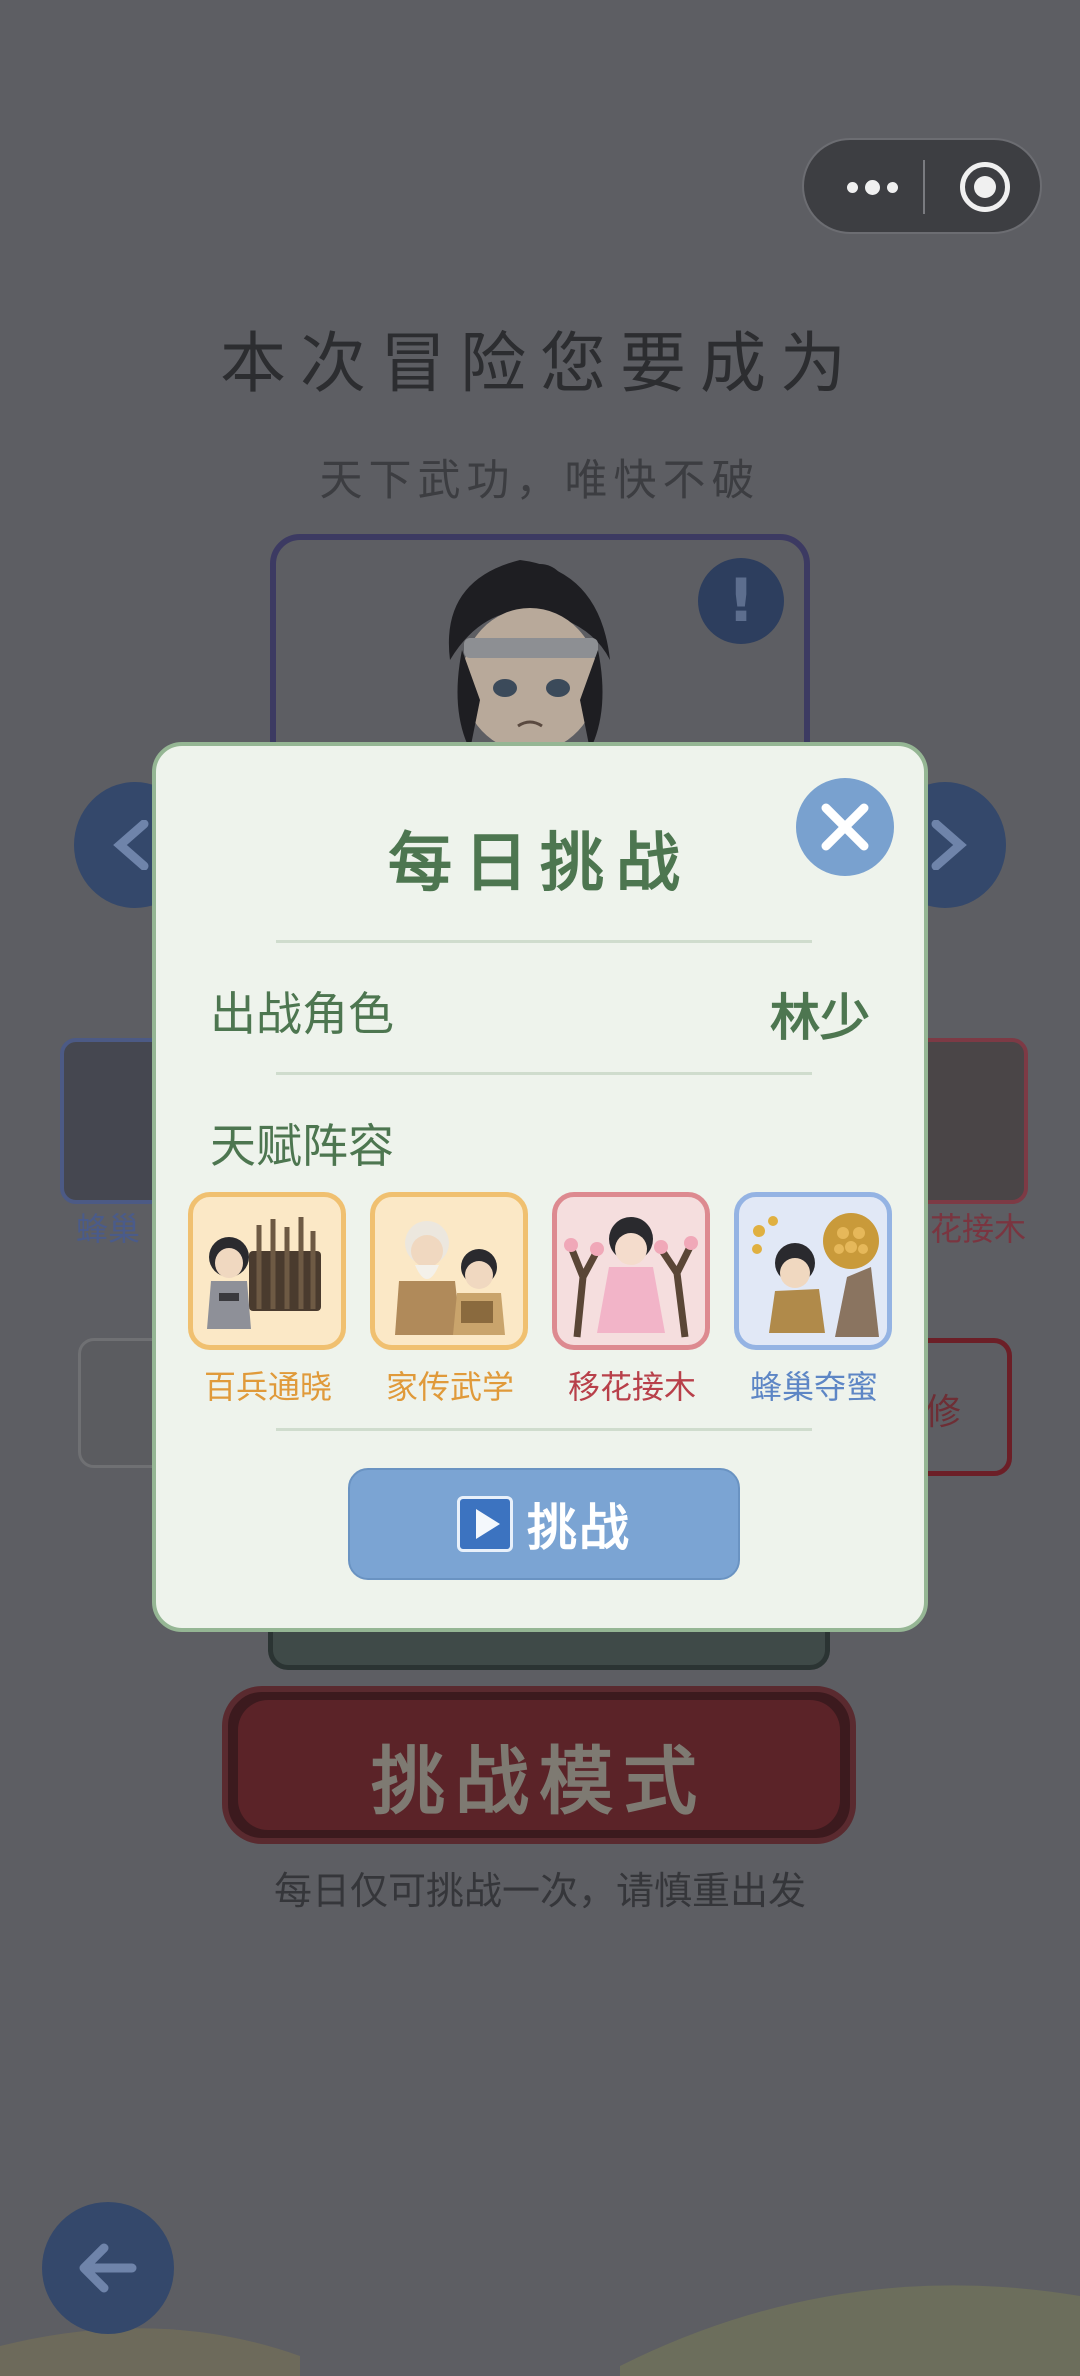 This screenshot has width=1080, height=2376. I want to click on challenge-button-label: 挑战, so click(579, 1528).